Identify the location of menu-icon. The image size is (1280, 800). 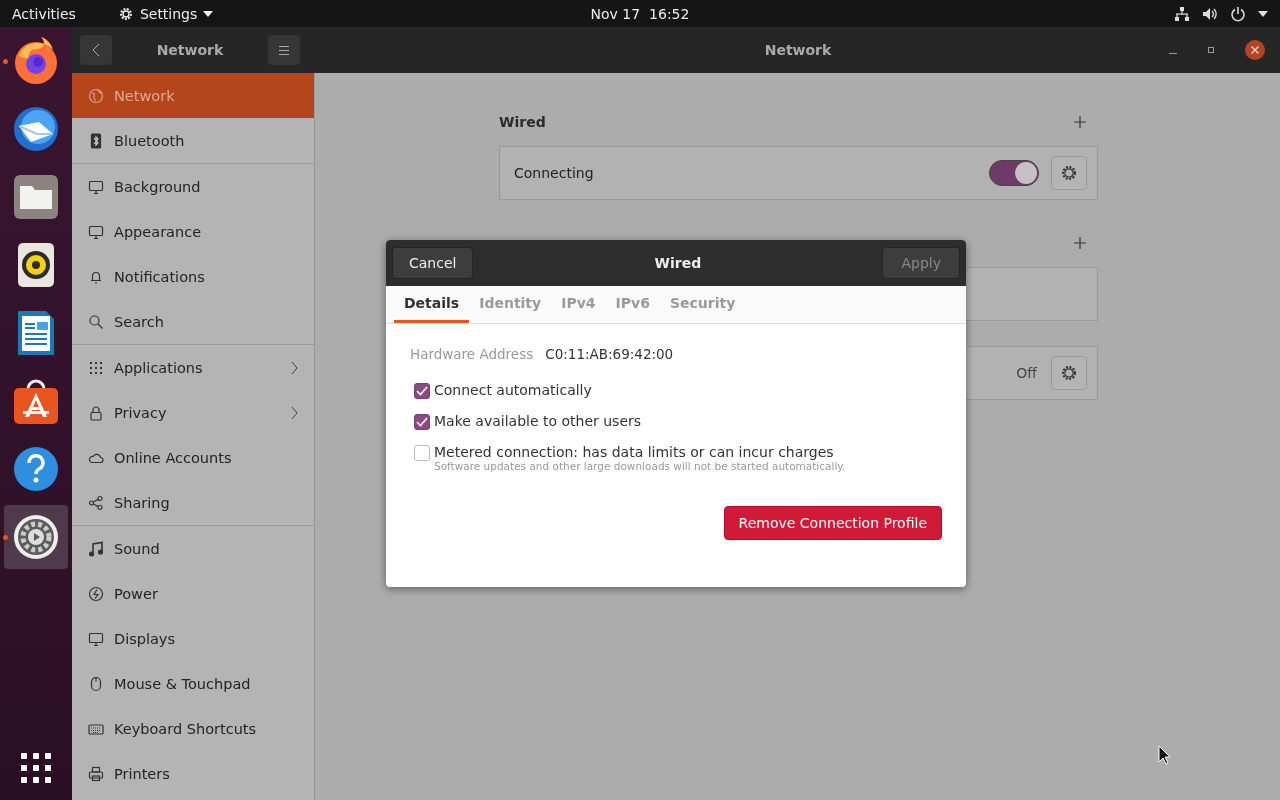
(284, 50).